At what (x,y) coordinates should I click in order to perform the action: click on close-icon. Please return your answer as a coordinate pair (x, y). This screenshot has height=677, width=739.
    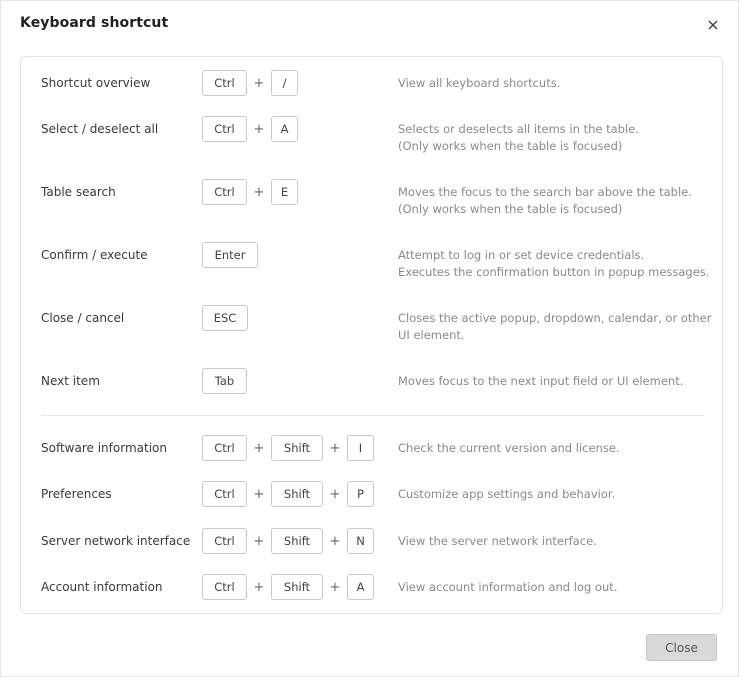
    Looking at the image, I should click on (713, 25).